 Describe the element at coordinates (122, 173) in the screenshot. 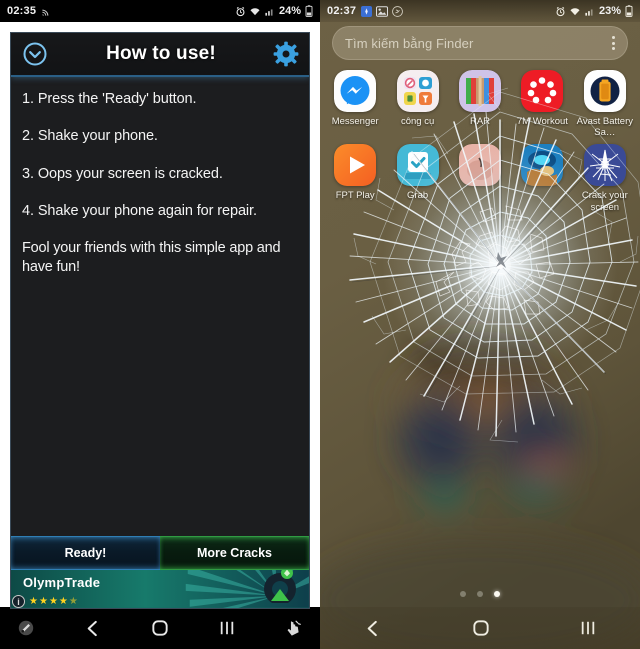

I see `instruction-step: 3. Oops your screen is cracked.` at that location.